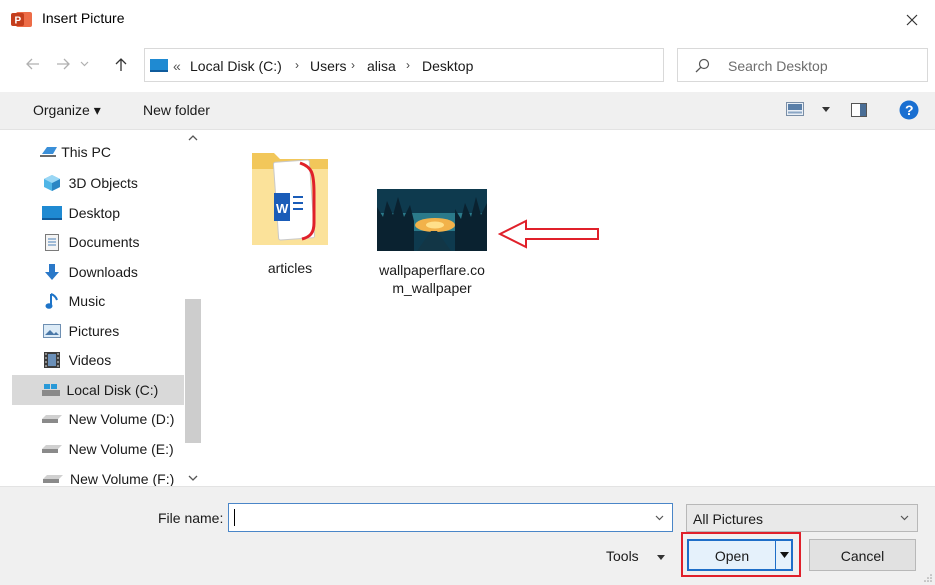 The width and height of the screenshot is (935, 585). I want to click on back-arrow-icon, so click(32, 64).